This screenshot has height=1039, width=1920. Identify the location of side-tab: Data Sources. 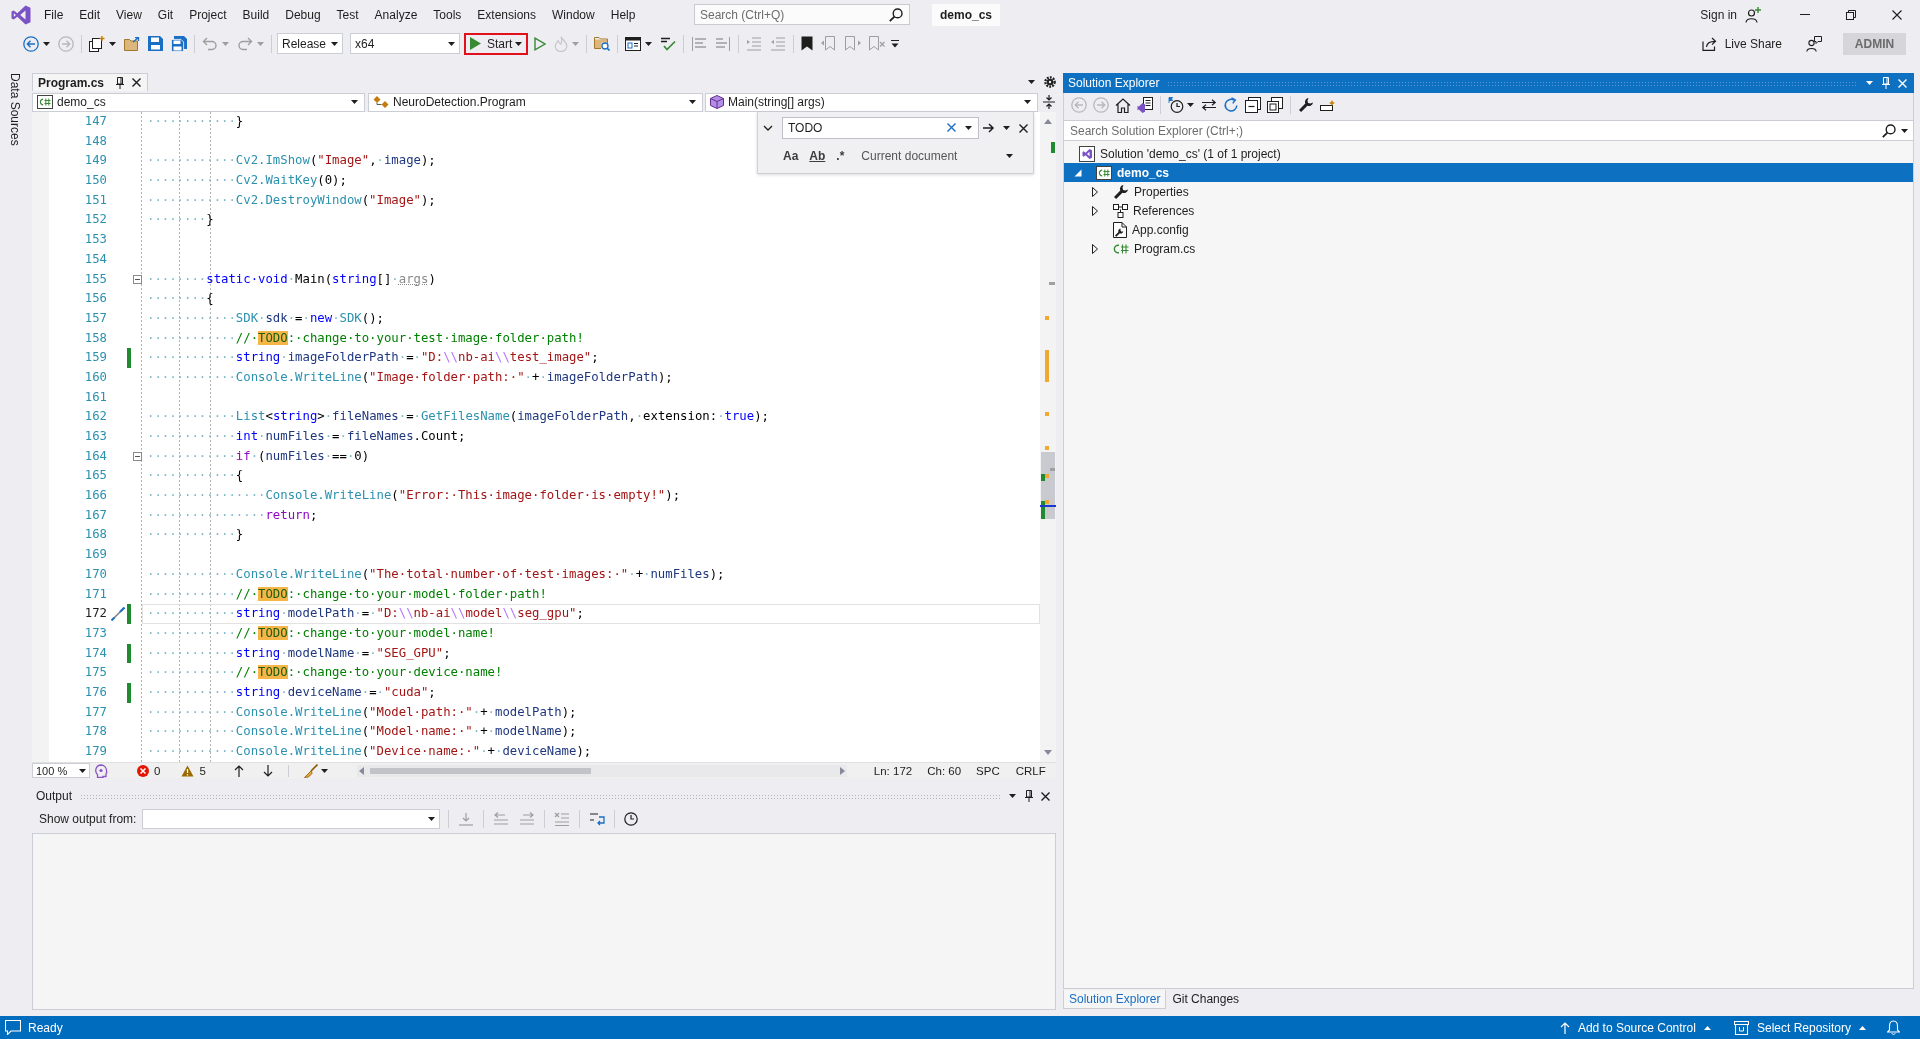
(15, 109).